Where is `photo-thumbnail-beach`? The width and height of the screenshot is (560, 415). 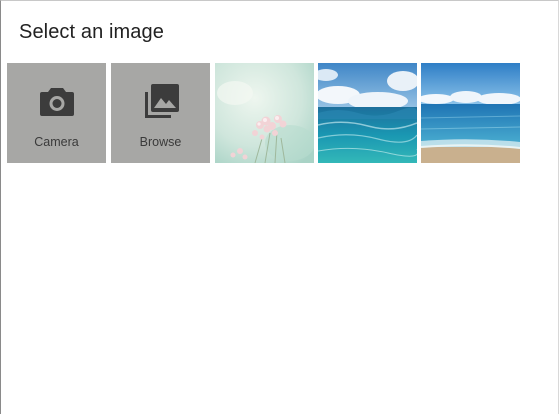
photo-thumbnail-beach is located at coordinates (470, 113).